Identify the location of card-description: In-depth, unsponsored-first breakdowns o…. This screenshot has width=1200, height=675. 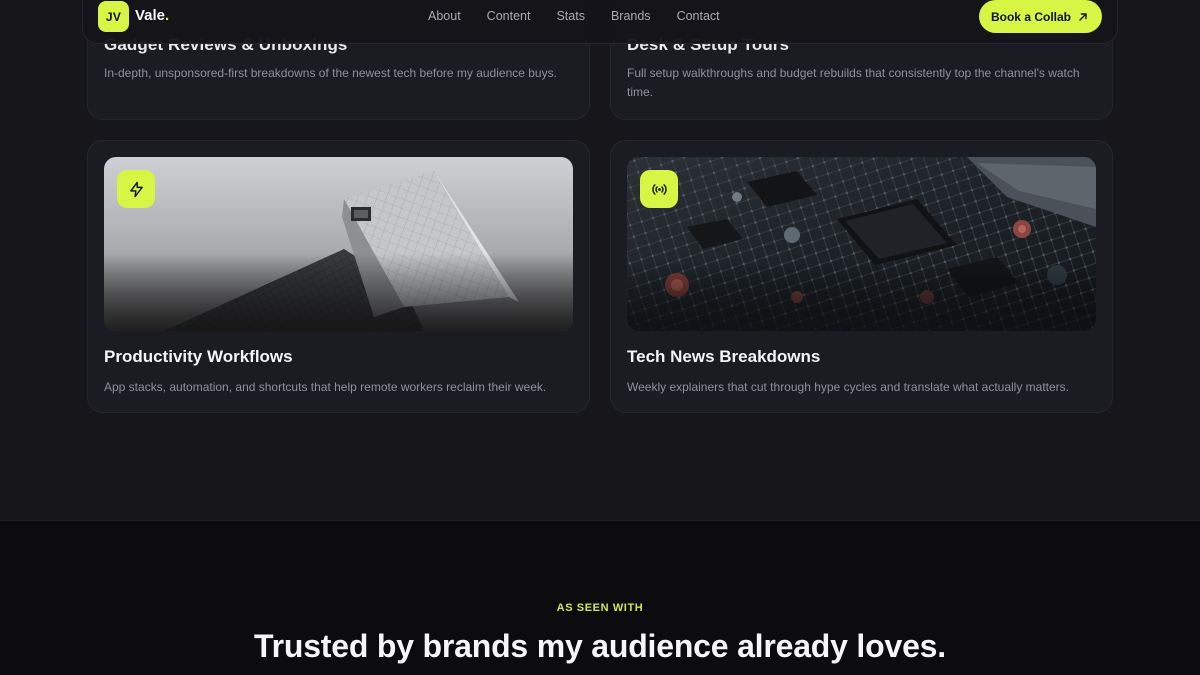
(330, 73).